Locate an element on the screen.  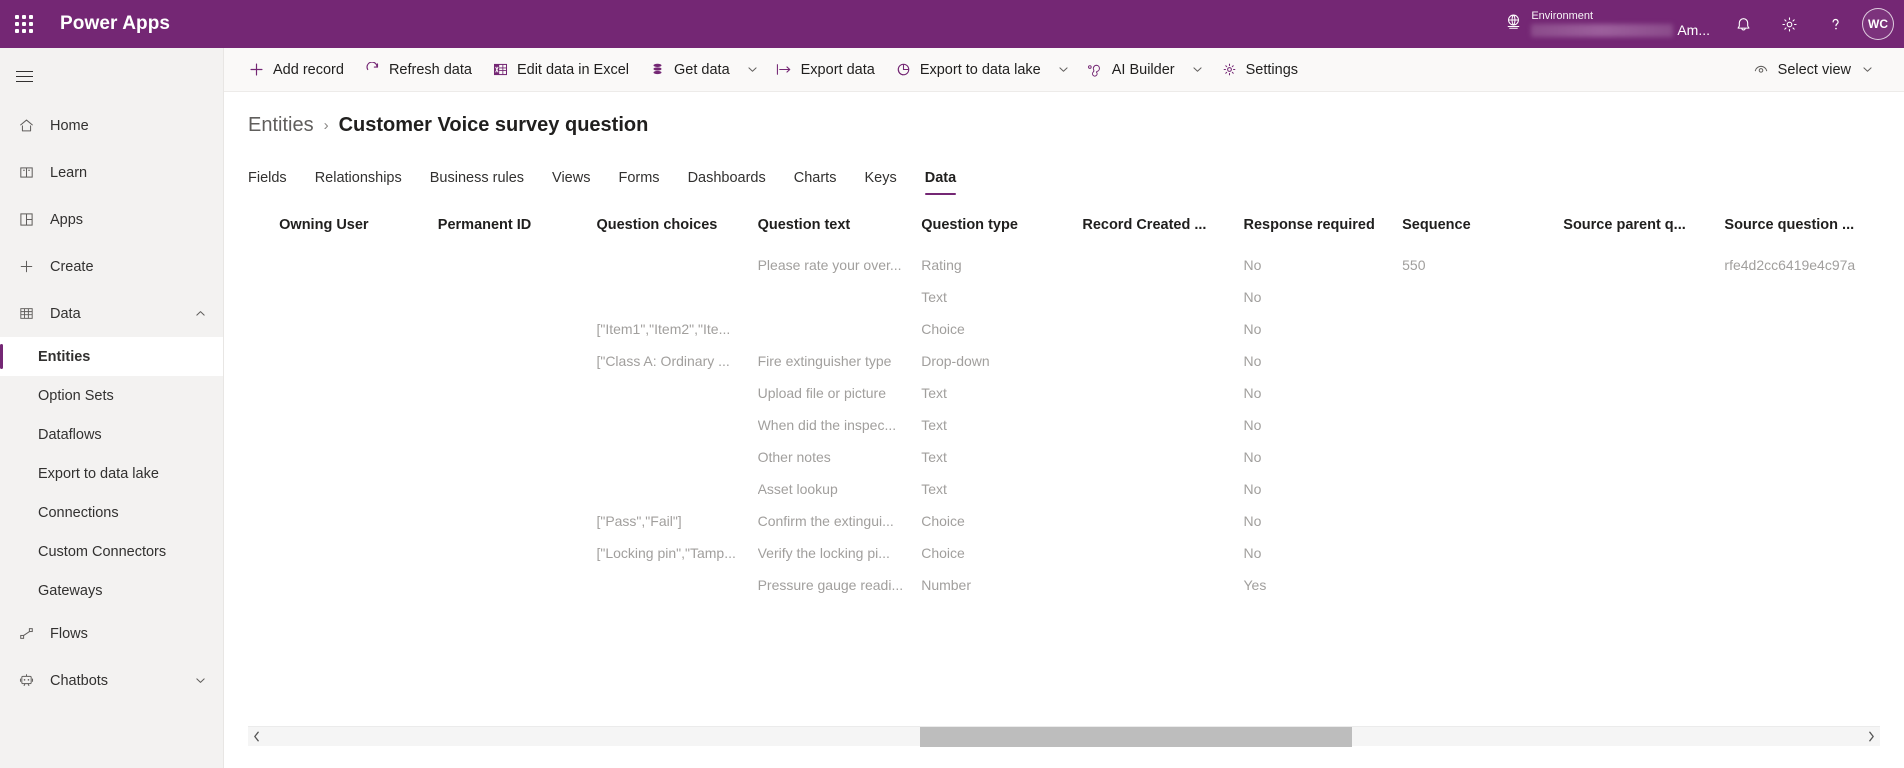
horizontal-scrollbar-track is located at coordinates (1064, 736).